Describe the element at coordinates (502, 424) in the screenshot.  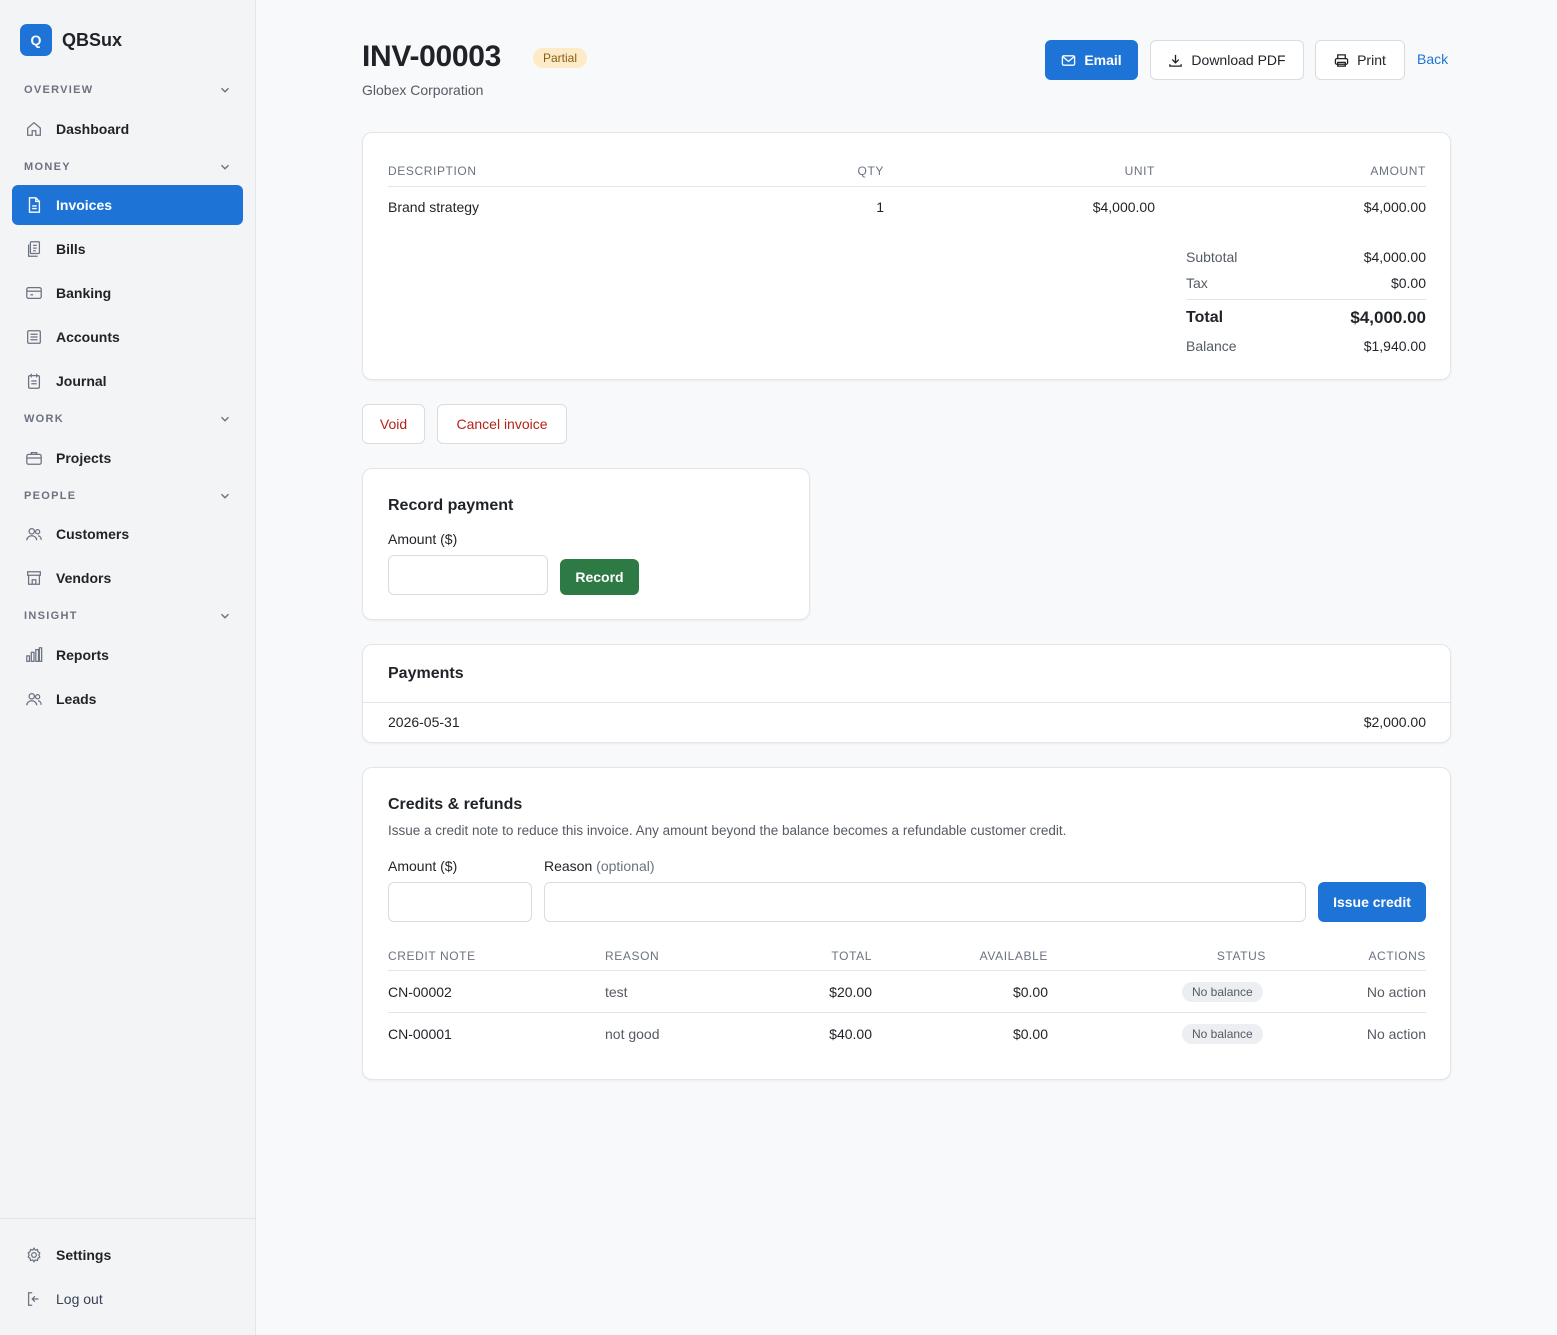
I see `cancel-invoice-button: Cancel invoice` at that location.